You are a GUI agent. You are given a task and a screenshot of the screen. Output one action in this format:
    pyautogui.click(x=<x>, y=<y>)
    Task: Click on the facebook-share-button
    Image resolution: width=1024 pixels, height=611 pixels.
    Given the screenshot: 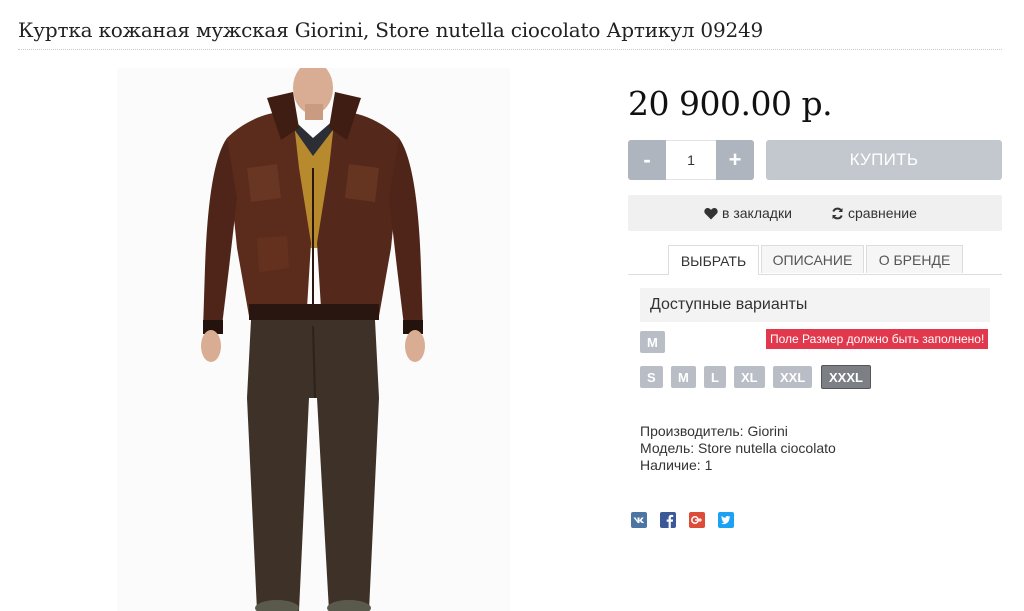 What is the action you would take?
    pyautogui.click(x=668, y=520)
    